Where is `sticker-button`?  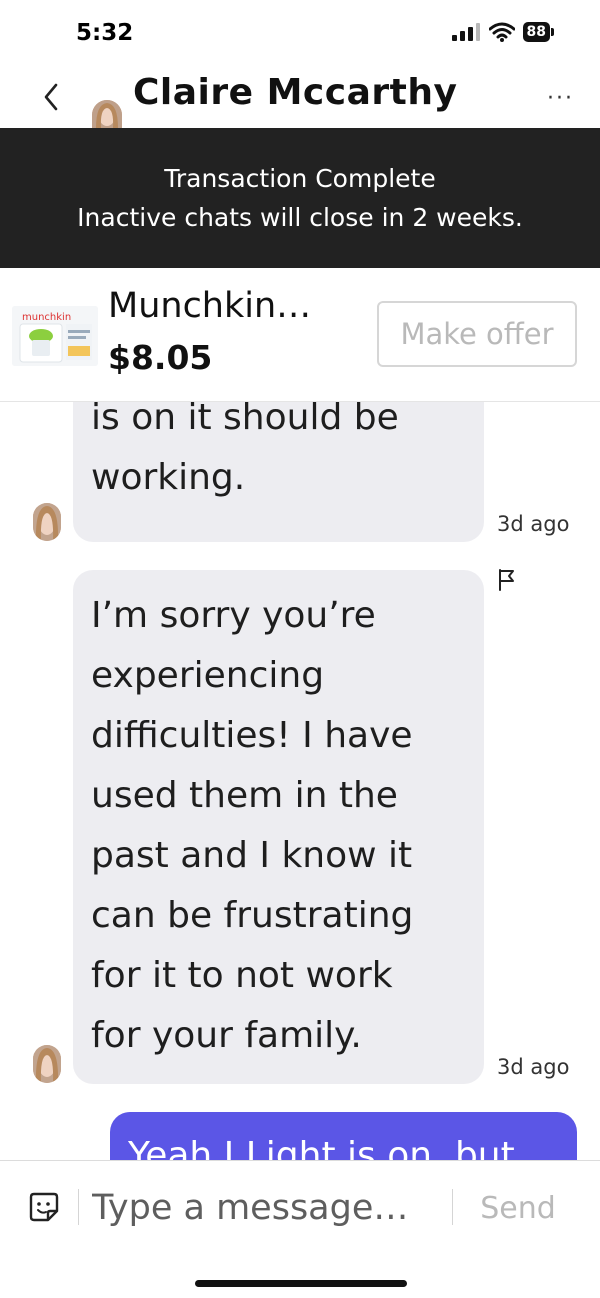
sticker-button is located at coordinates (44, 1209).